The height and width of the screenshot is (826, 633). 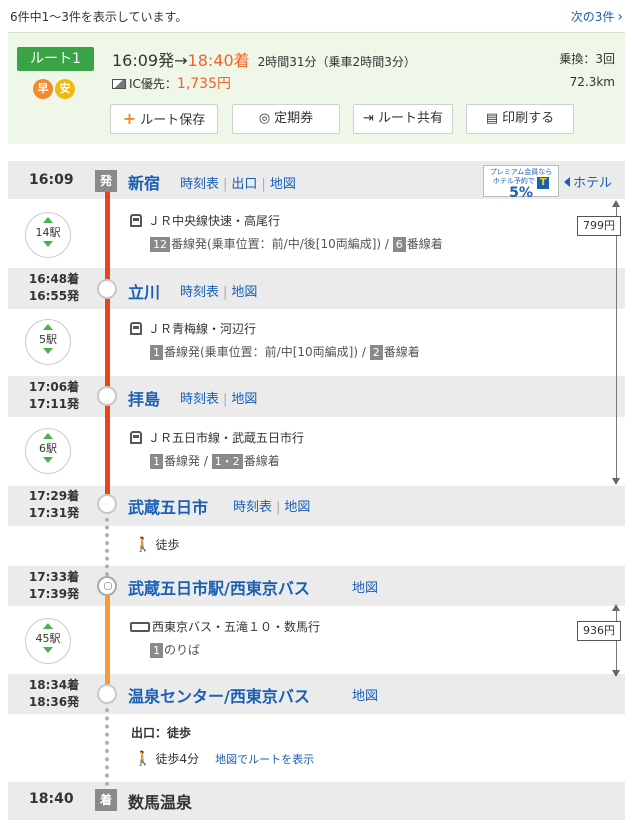 What do you see at coordinates (51, 799) in the screenshot?
I see `arrival-time-kazuma: 18:40` at bounding box center [51, 799].